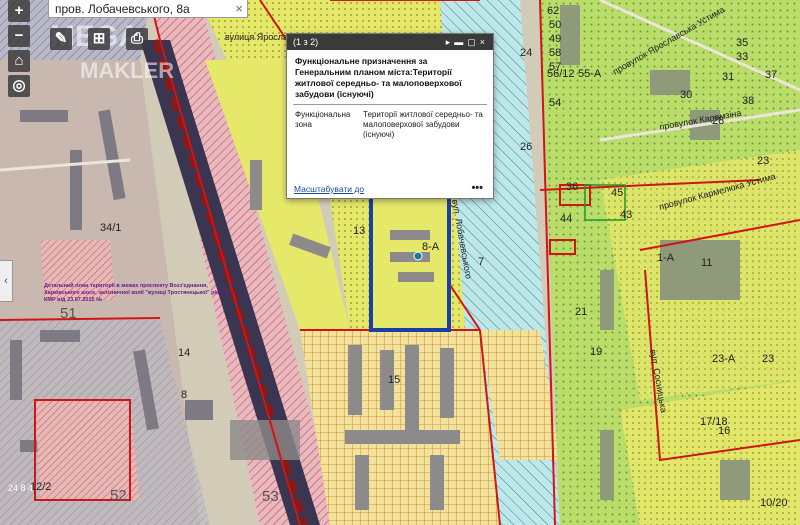 This screenshot has width=800, height=525. What do you see at coordinates (590, 74) in the screenshot?
I see `building-number: 55-А` at bounding box center [590, 74].